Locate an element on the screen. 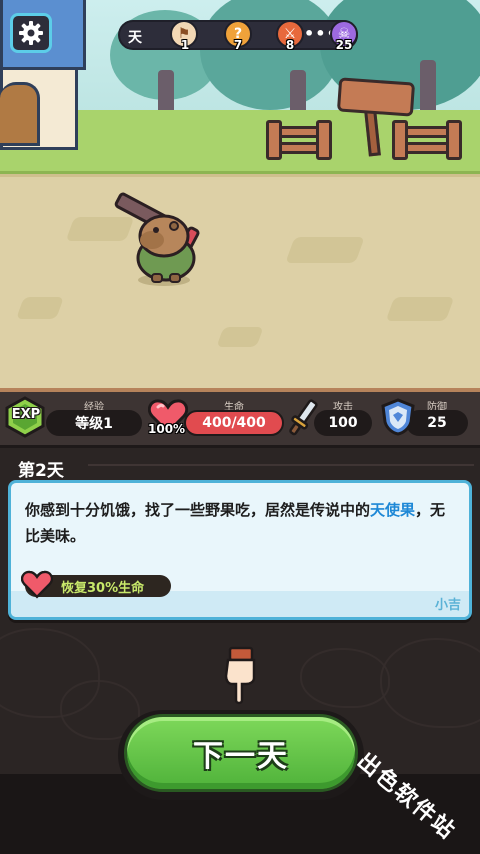 This screenshot has height=854, width=480. heart-icon is located at coordinates (37, 584).